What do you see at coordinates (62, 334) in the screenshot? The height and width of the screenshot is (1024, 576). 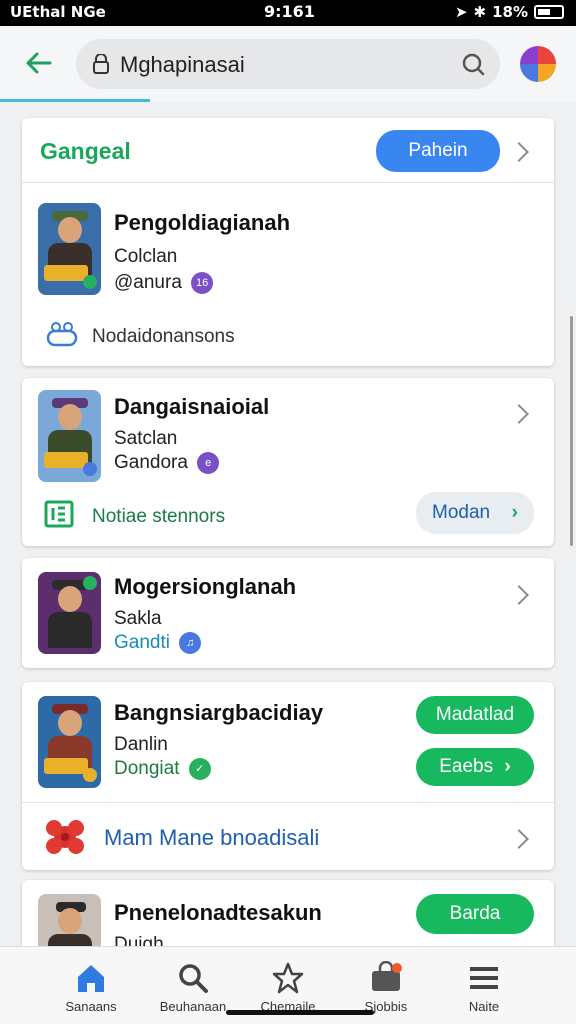 I see `gamepad-icon` at bounding box center [62, 334].